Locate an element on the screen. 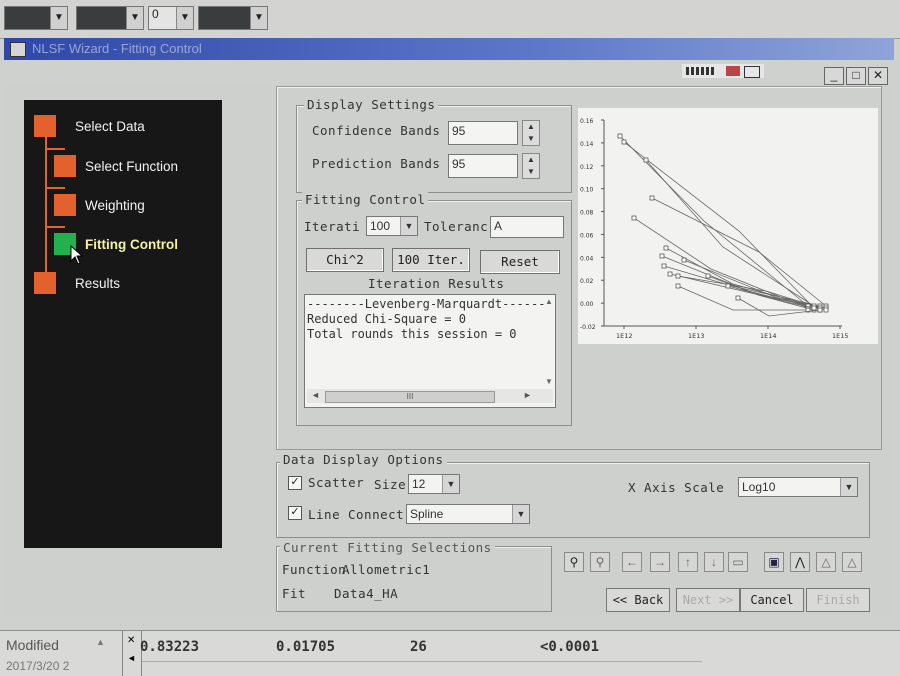 The width and height of the screenshot is (900, 676). graph-peak-icon: △ is located at coordinates (826, 562).